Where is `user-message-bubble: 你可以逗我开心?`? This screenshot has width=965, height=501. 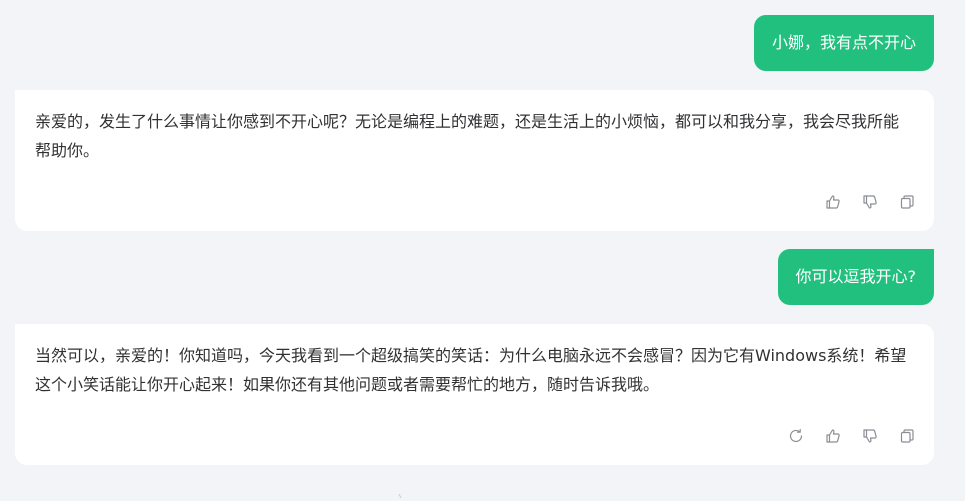
user-message-bubble: 你可以逗我开心? is located at coordinates (855, 277).